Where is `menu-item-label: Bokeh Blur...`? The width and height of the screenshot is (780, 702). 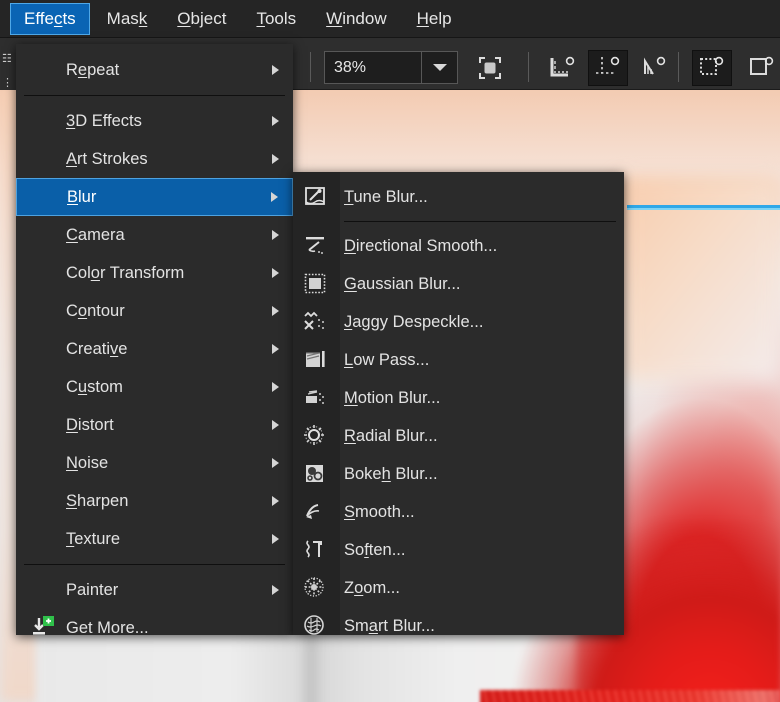
menu-item-label: Bokeh Blur... is located at coordinates (391, 473).